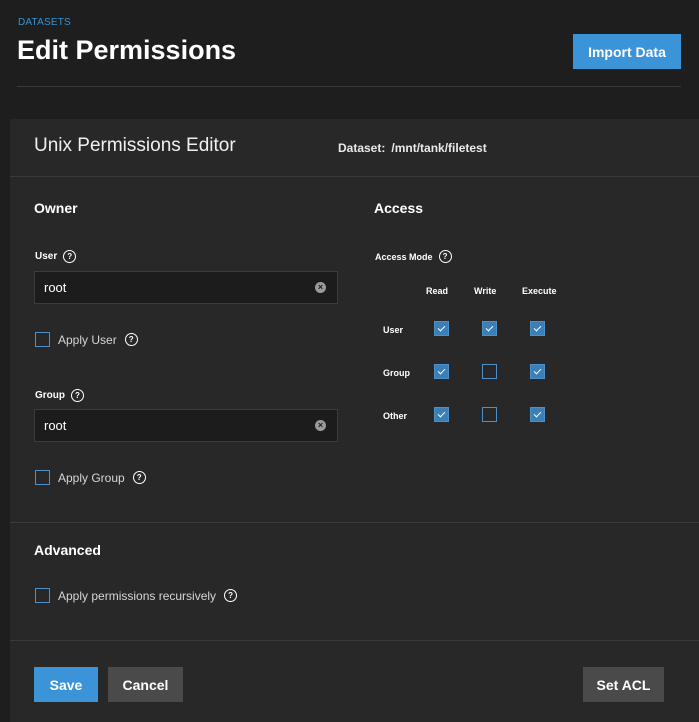  I want to click on page-title: Edit Permissions, so click(127, 50).